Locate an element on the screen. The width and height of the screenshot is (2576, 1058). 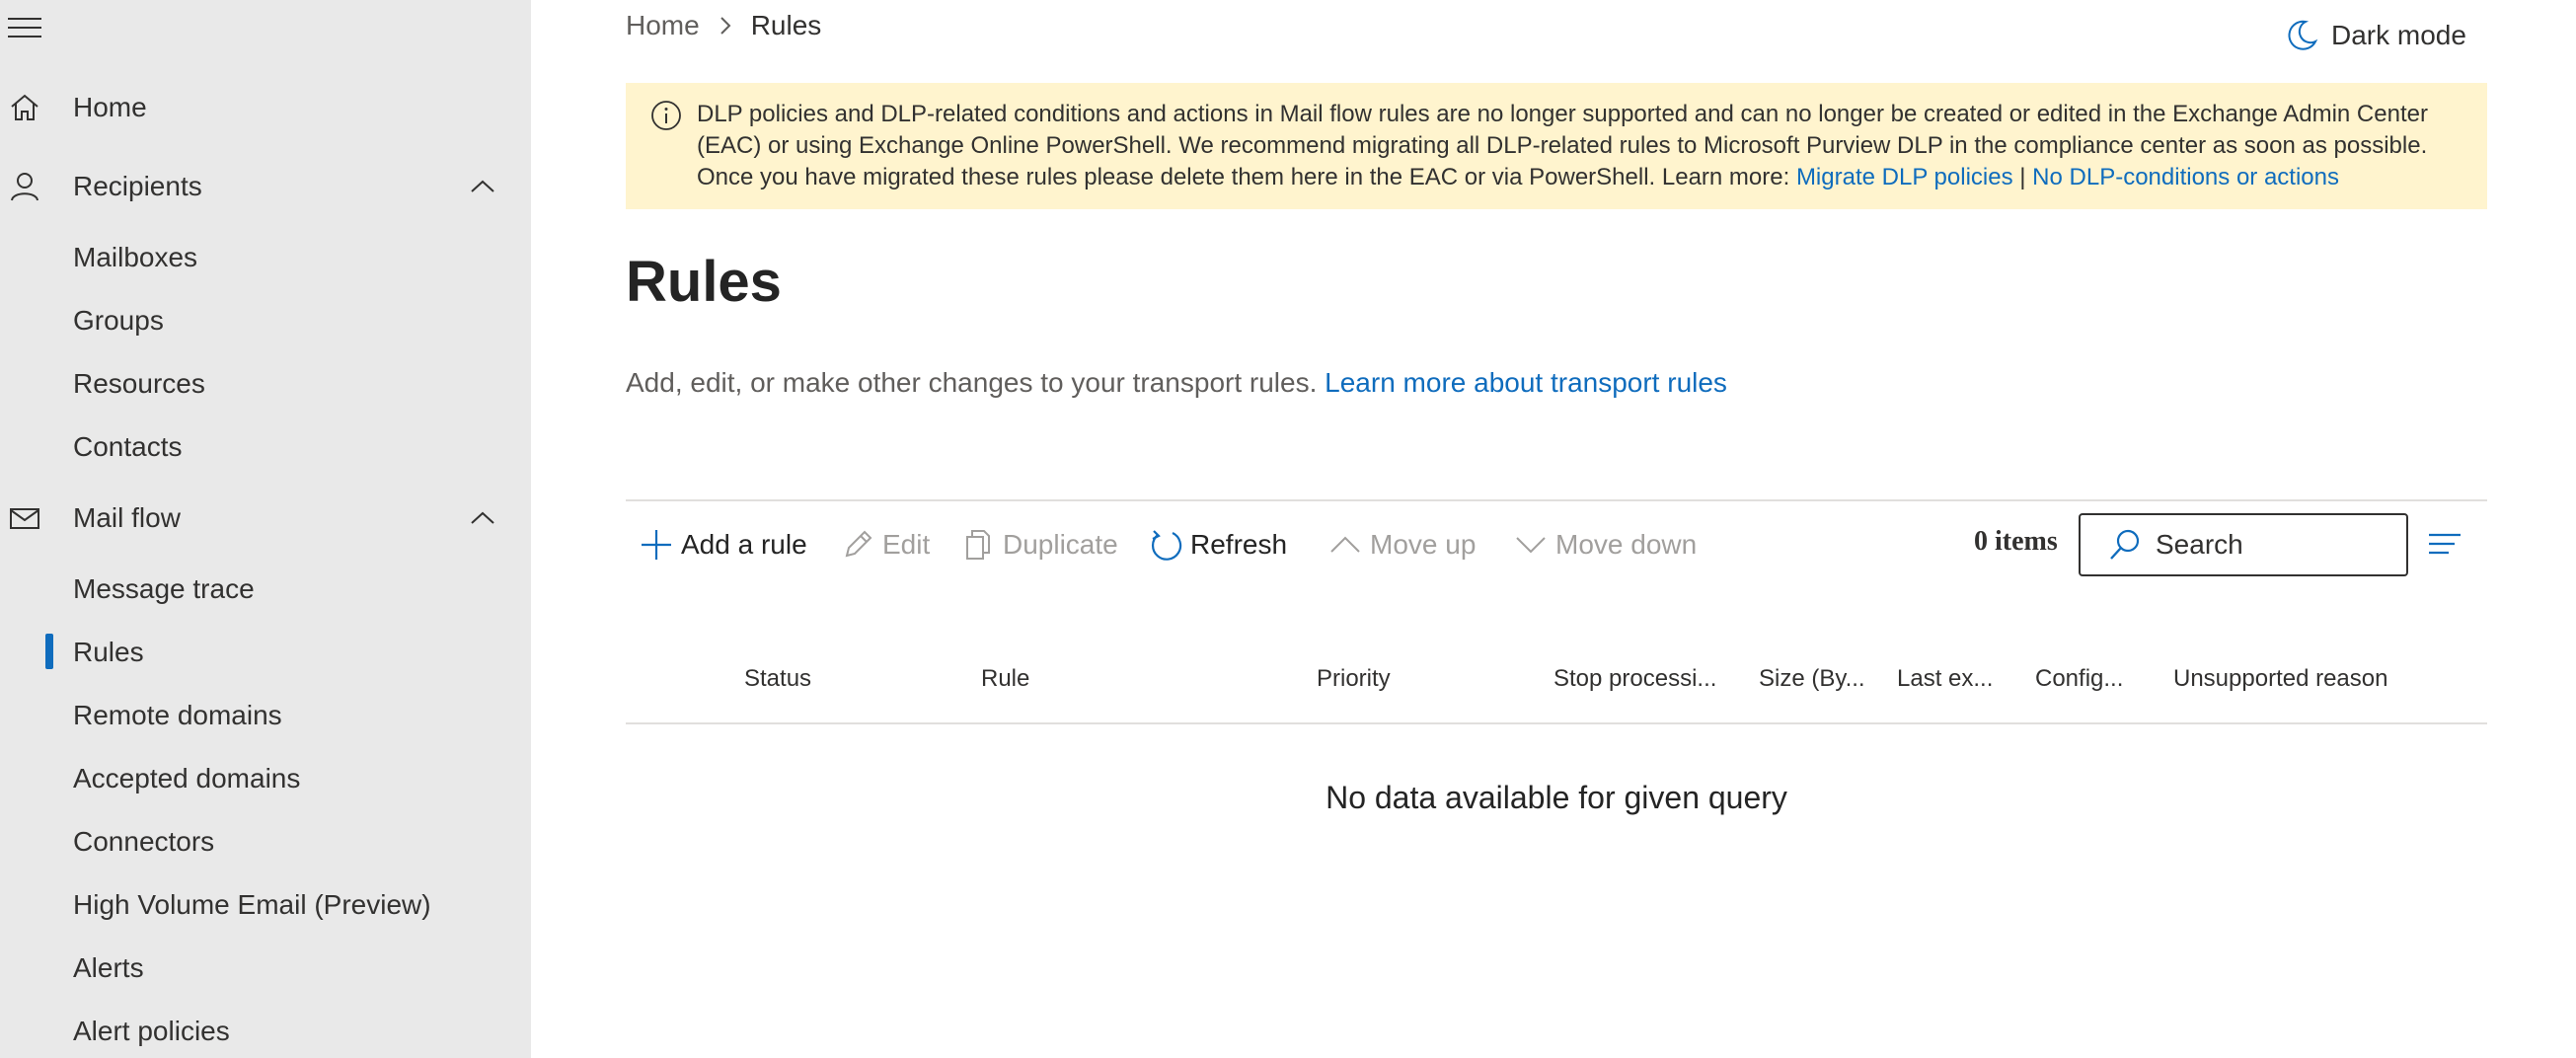
sidebar-item-connectors: Connectors is located at coordinates (143, 842).